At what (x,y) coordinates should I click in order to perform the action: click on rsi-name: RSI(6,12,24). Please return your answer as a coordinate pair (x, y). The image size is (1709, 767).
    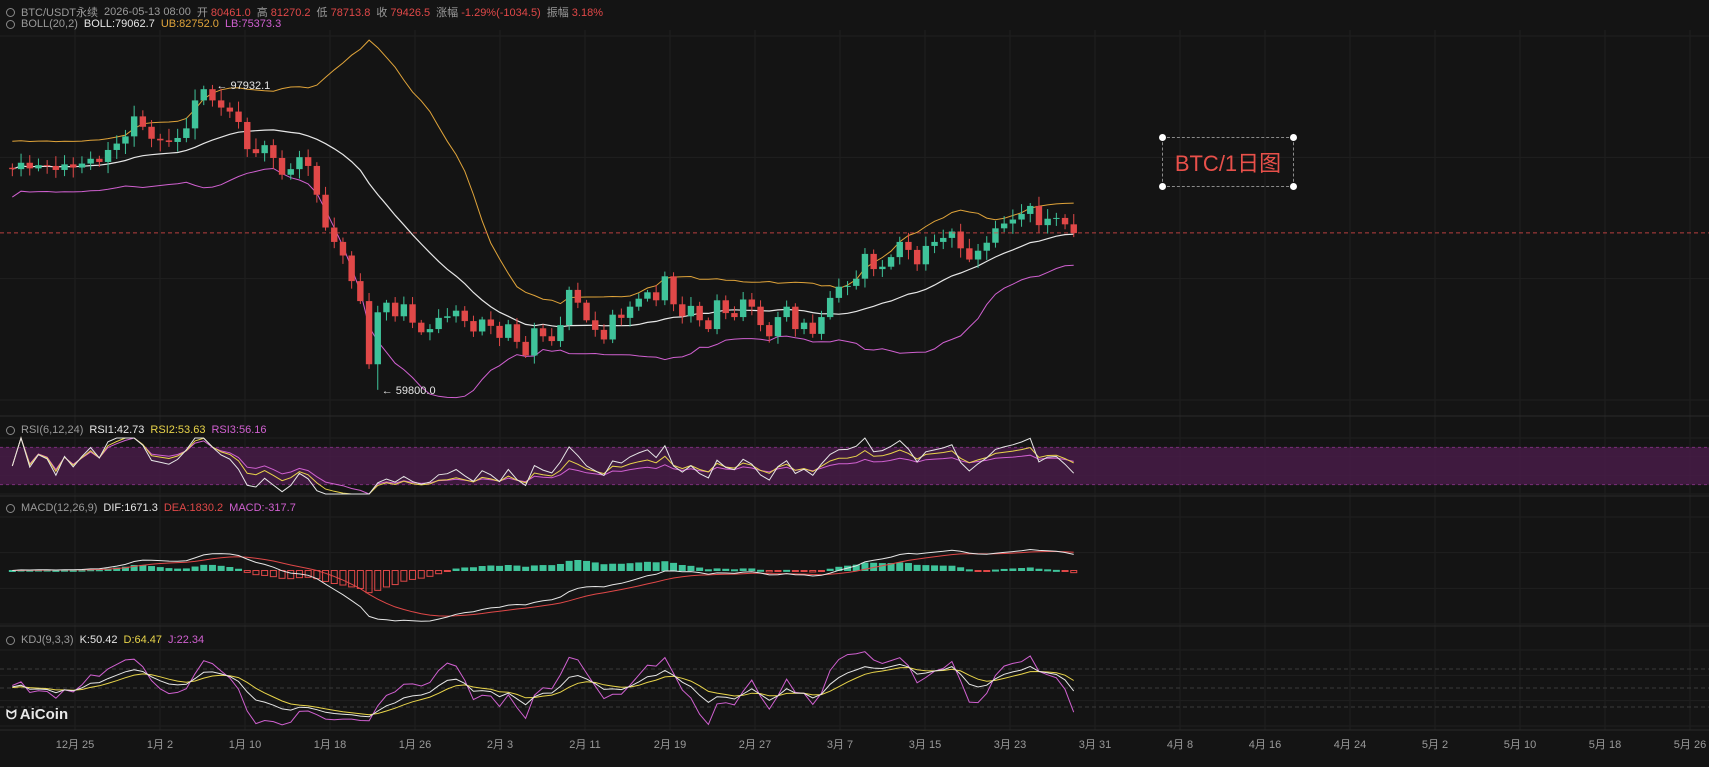
    Looking at the image, I should click on (52, 430).